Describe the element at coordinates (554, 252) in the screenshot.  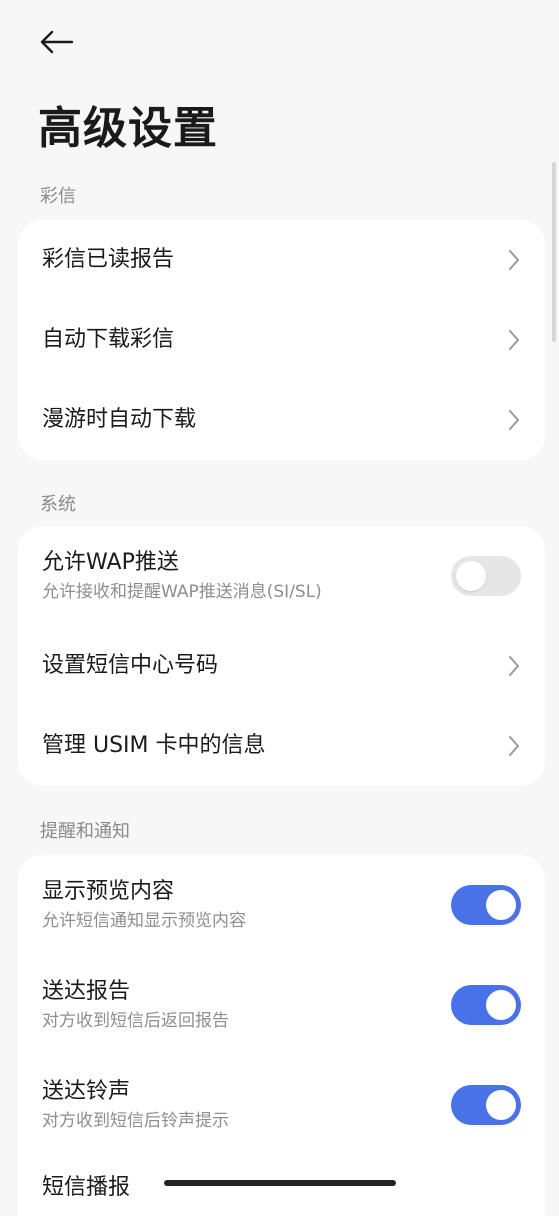
I see `scrollbar` at that location.